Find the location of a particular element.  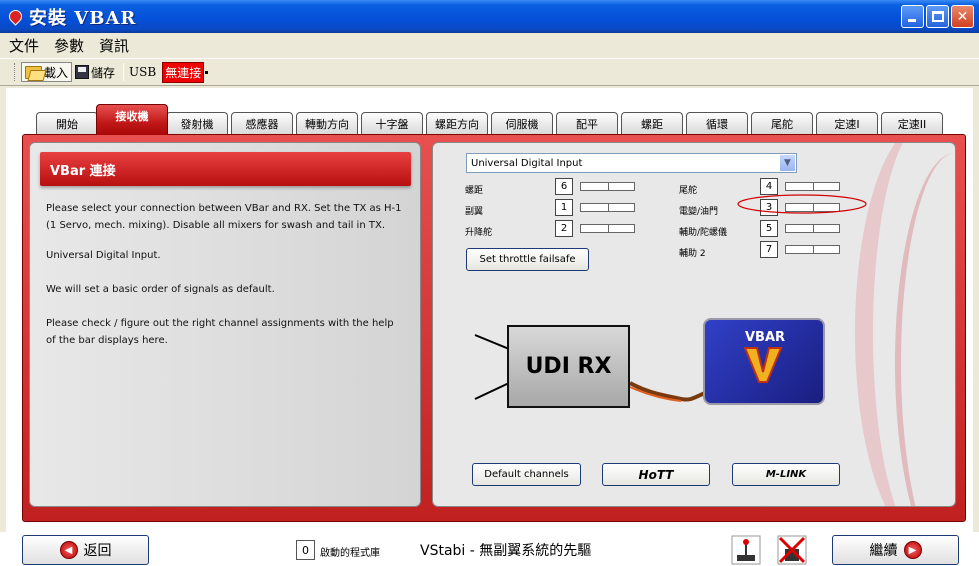

tab-governor-1: 定速I is located at coordinates (847, 123).